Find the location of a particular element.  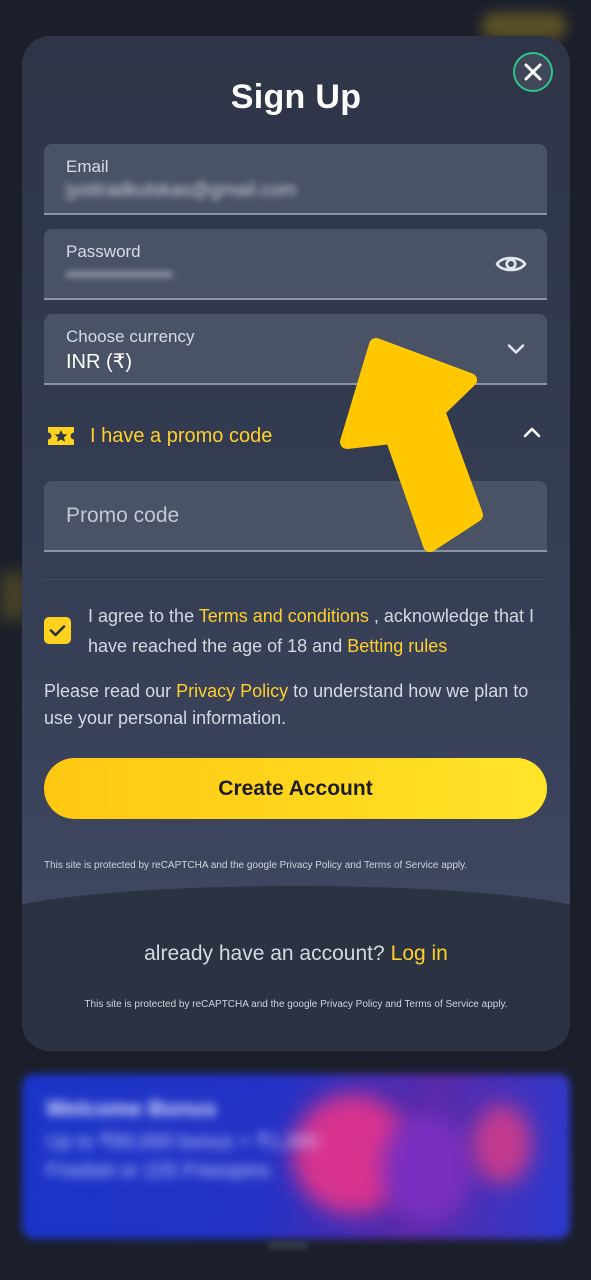

promo-code-placeholder: Promo code is located at coordinates (123, 515).